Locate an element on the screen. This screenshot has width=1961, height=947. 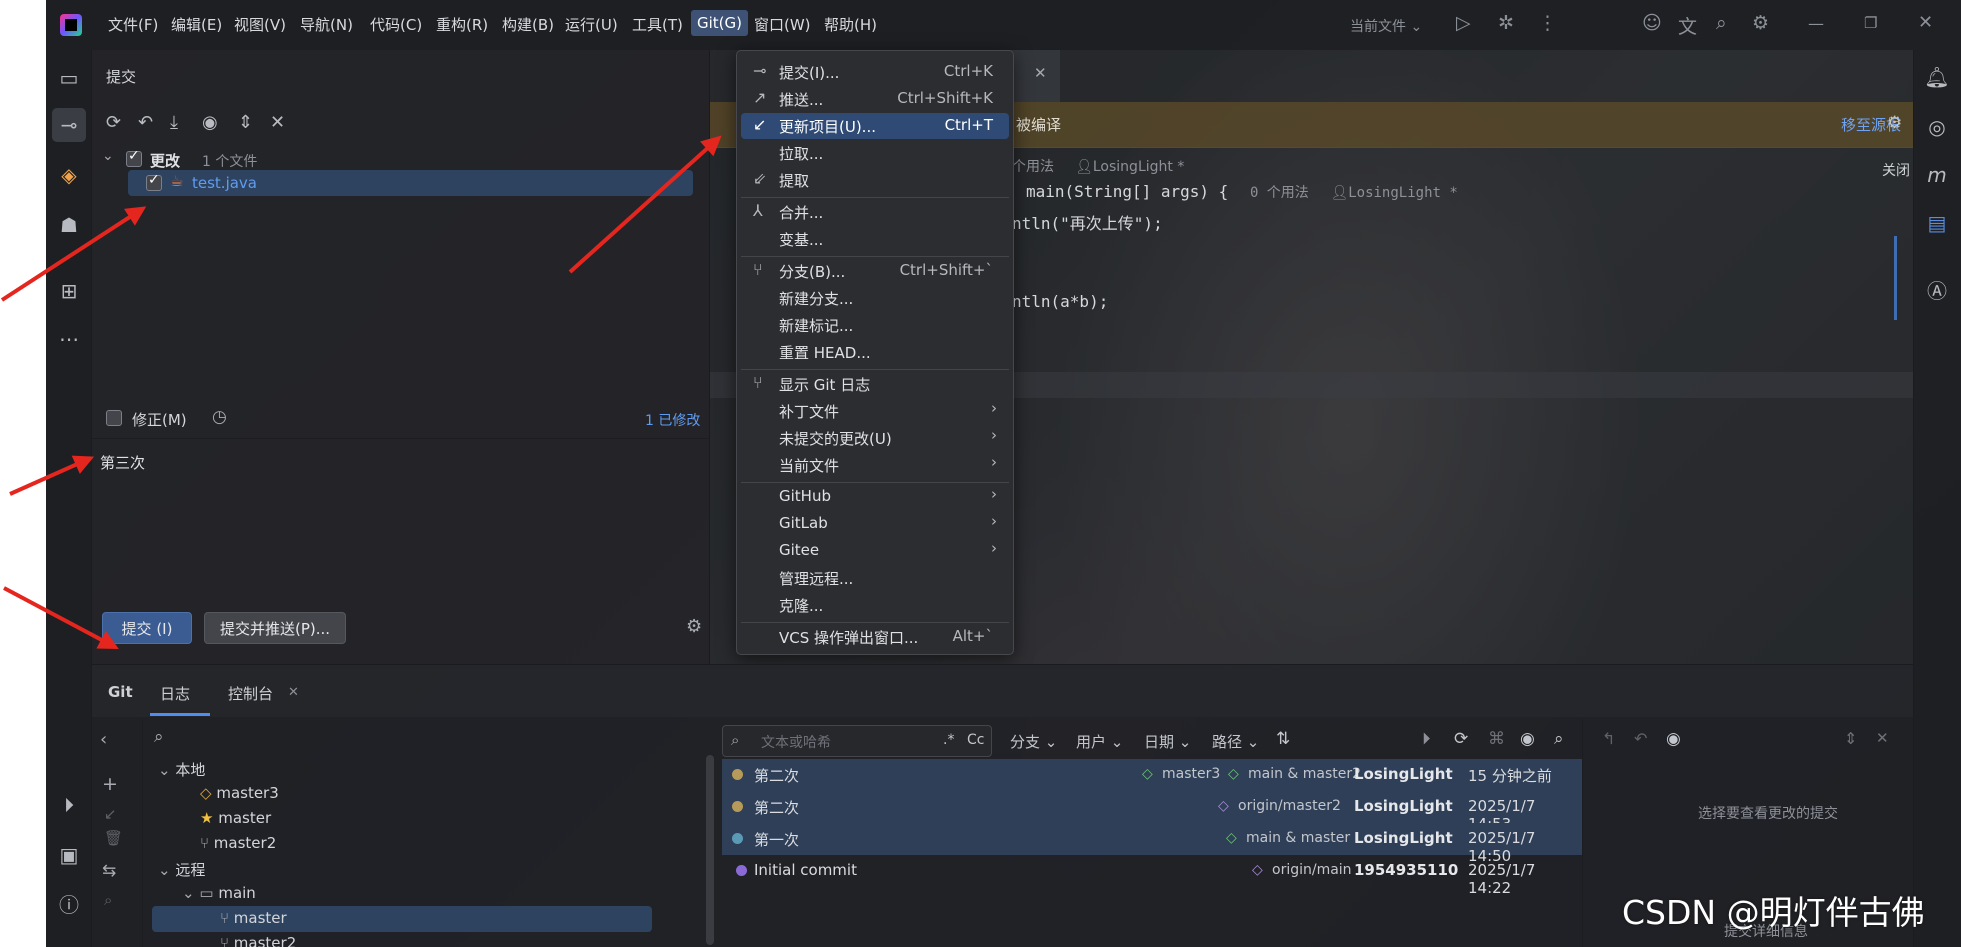
tree-local-branch-master: ★ master is located at coordinates (235, 818).